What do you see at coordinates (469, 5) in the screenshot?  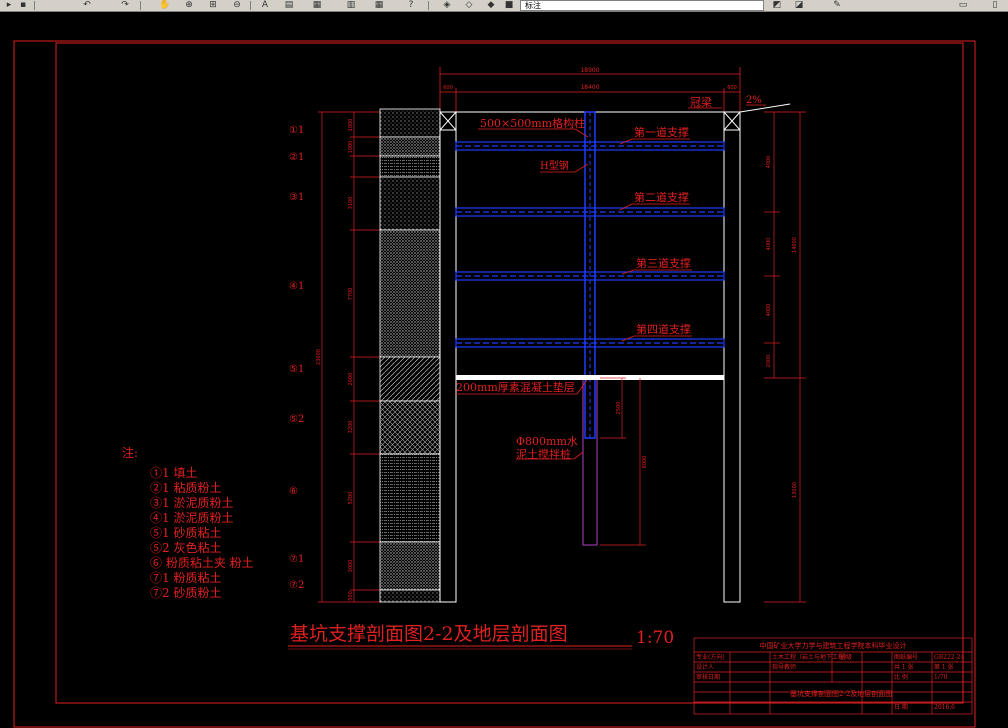 I see `layer-state-icon: ◇` at bounding box center [469, 5].